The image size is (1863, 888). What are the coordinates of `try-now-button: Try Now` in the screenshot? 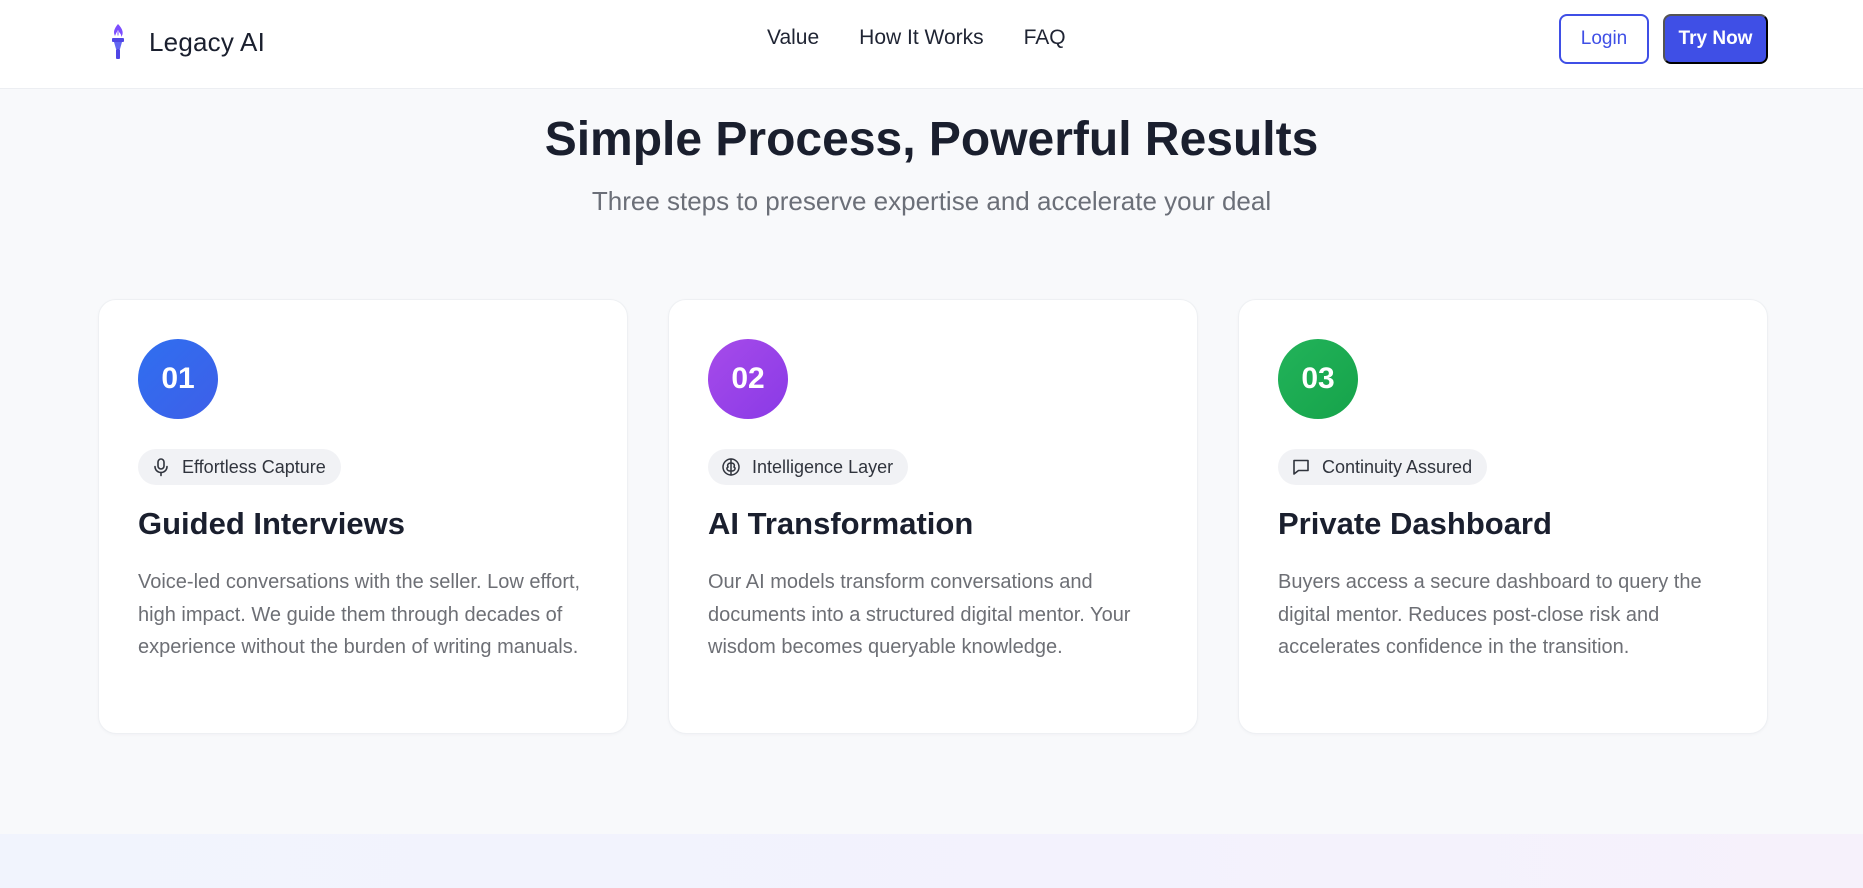 It's located at (1715, 39).